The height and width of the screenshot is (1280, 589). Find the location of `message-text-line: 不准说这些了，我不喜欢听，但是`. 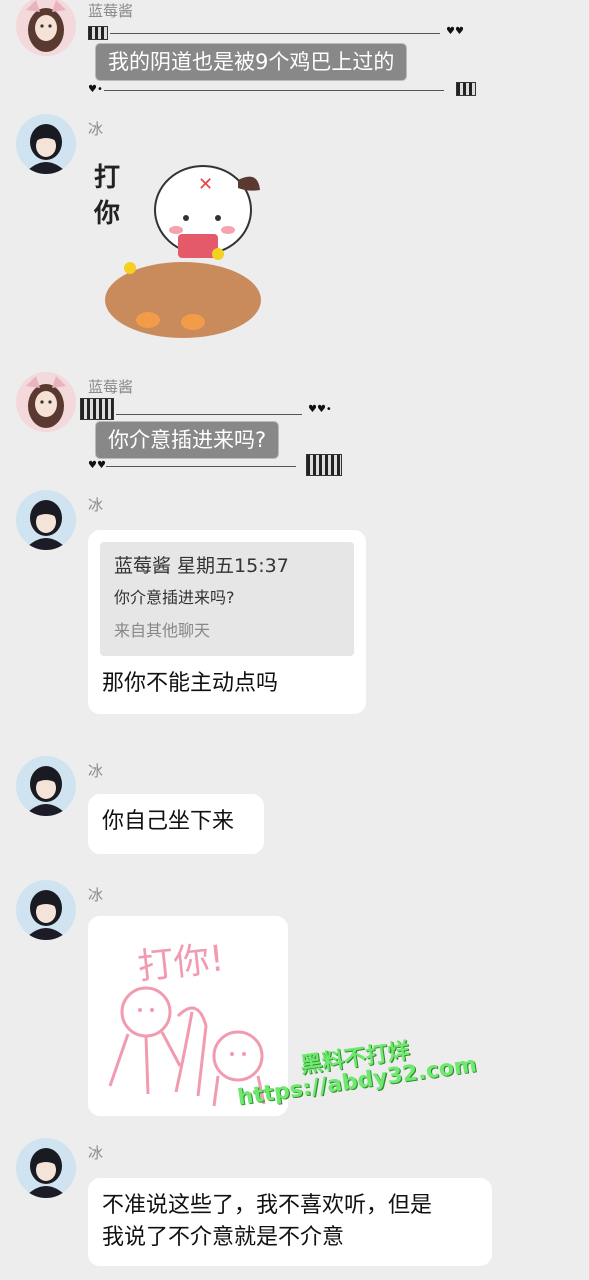

message-text-line: 不准说这些了，我不喜欢听，但是 is located at coordinates (267, 1205).